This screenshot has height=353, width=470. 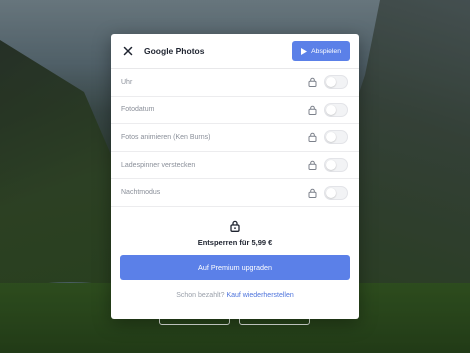 I want to click on play-button-label: Abspielen, so click(x=326, y=51).